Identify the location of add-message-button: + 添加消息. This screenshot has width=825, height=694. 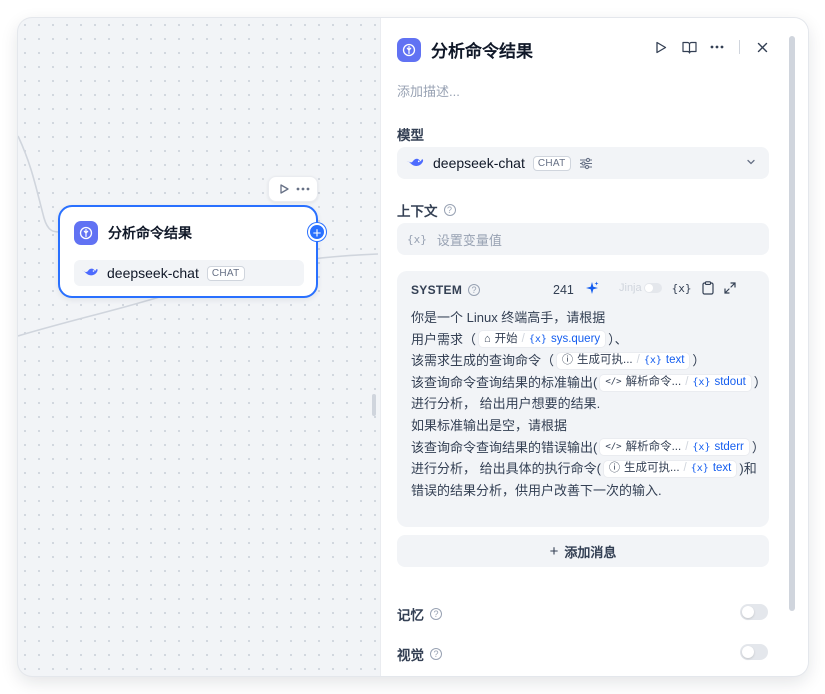
(583, 551).